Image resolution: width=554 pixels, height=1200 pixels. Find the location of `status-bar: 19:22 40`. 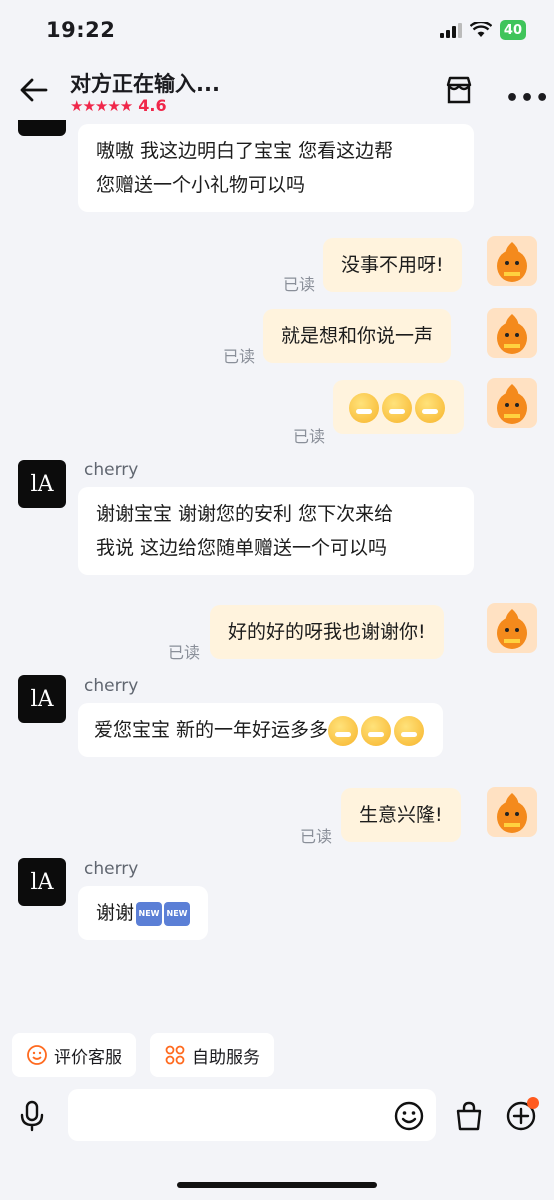

status-bar: 19:22 40 is located at coordinates (277, 29).